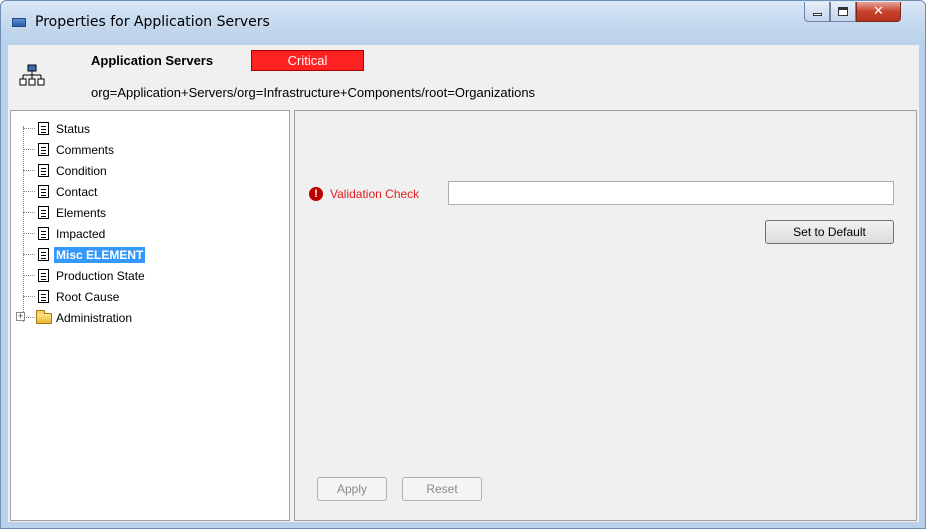  What do you see at coordinates (352, 489) in the screenshot?
I see `apply-button: Apply` at bounding box center [352, 489].